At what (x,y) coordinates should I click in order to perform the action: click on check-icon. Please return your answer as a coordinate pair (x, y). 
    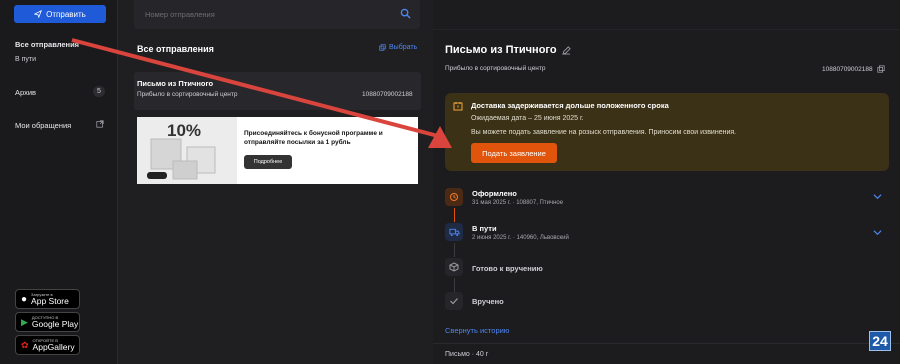
    Looking at the image, I should click on (454, 301).